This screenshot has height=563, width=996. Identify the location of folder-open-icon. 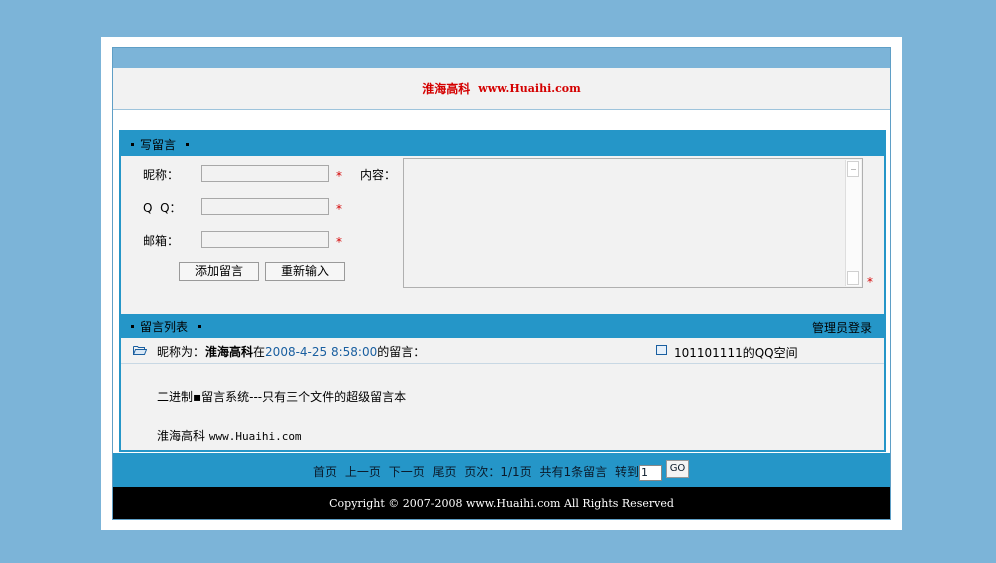
(140, 350).